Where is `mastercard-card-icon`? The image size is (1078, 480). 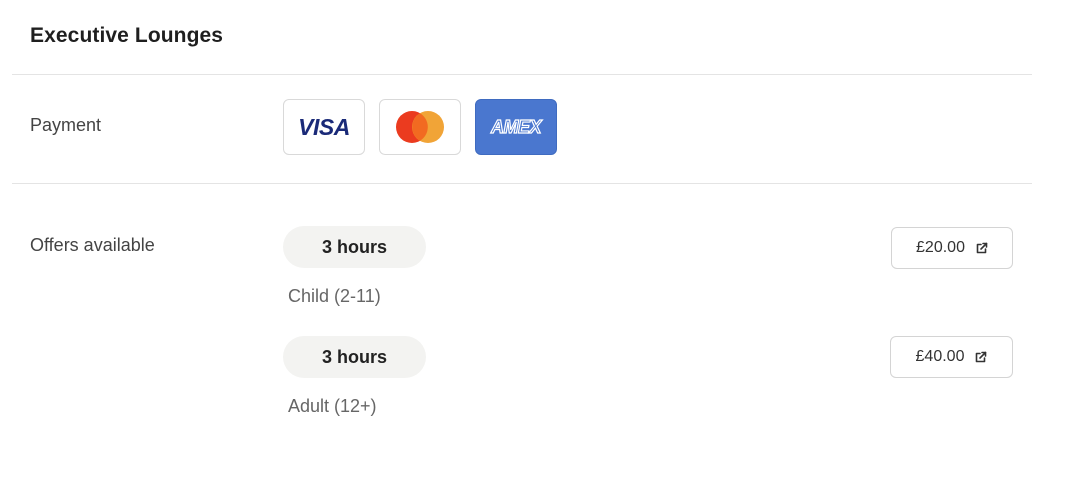
mastercard-card-icon is located at coordinates (420, 127).